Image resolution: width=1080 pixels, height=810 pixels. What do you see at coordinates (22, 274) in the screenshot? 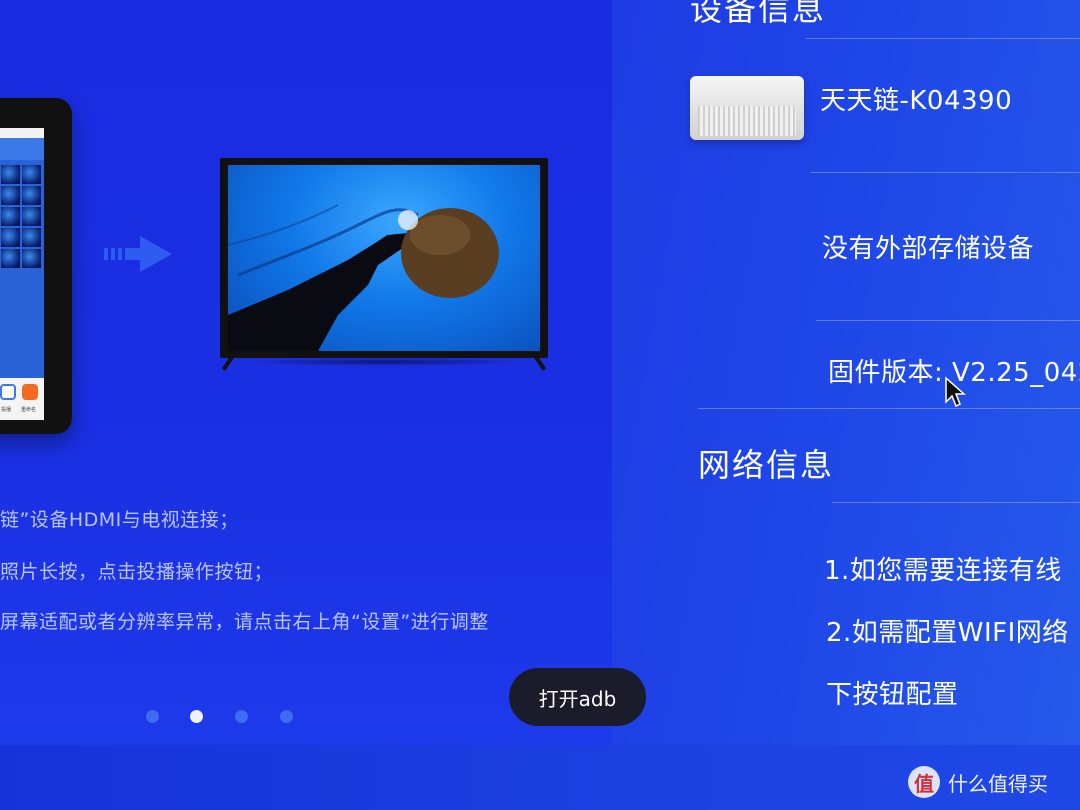
I see `phone-screen: 投播 重命名` at bounding box center [22, 274].